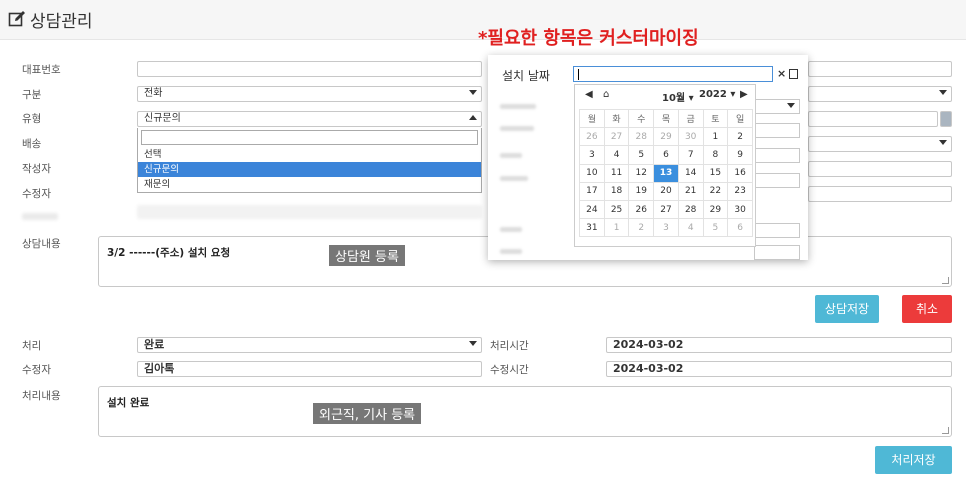 This screenshot has height=486, width=966. What do you see at coordinates (309, 369) in the screenshot?
I see `process-editor-input: 김아톡` at bounding box center [309, 369].